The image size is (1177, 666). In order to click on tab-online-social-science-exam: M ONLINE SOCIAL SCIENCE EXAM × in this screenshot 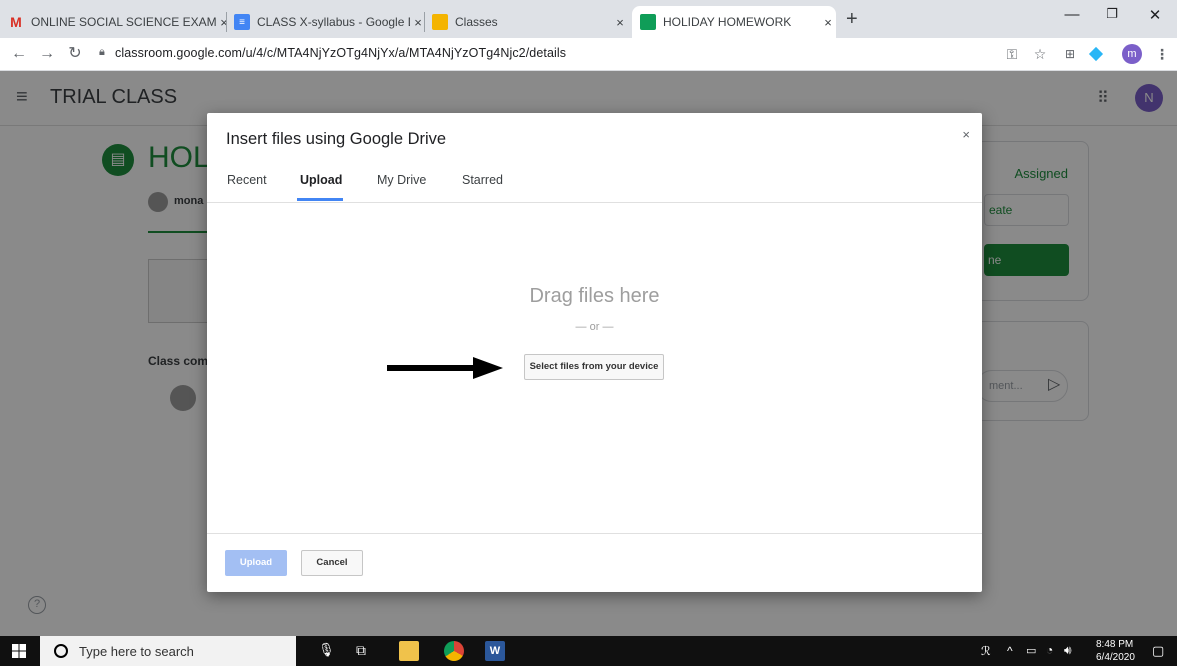, I will do `click(116, 22)`.